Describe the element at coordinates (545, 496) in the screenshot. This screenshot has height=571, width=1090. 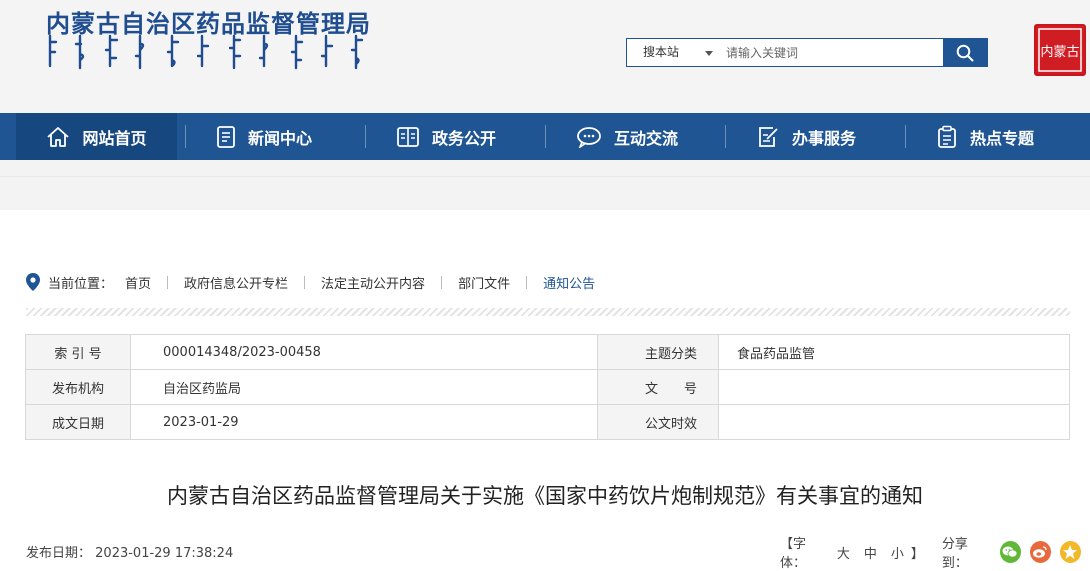
I see `article-title: 内蒙古自治区药品监督管理局关于实施《国家中药饮片炮制规范》有关事宜的通知` at that location.